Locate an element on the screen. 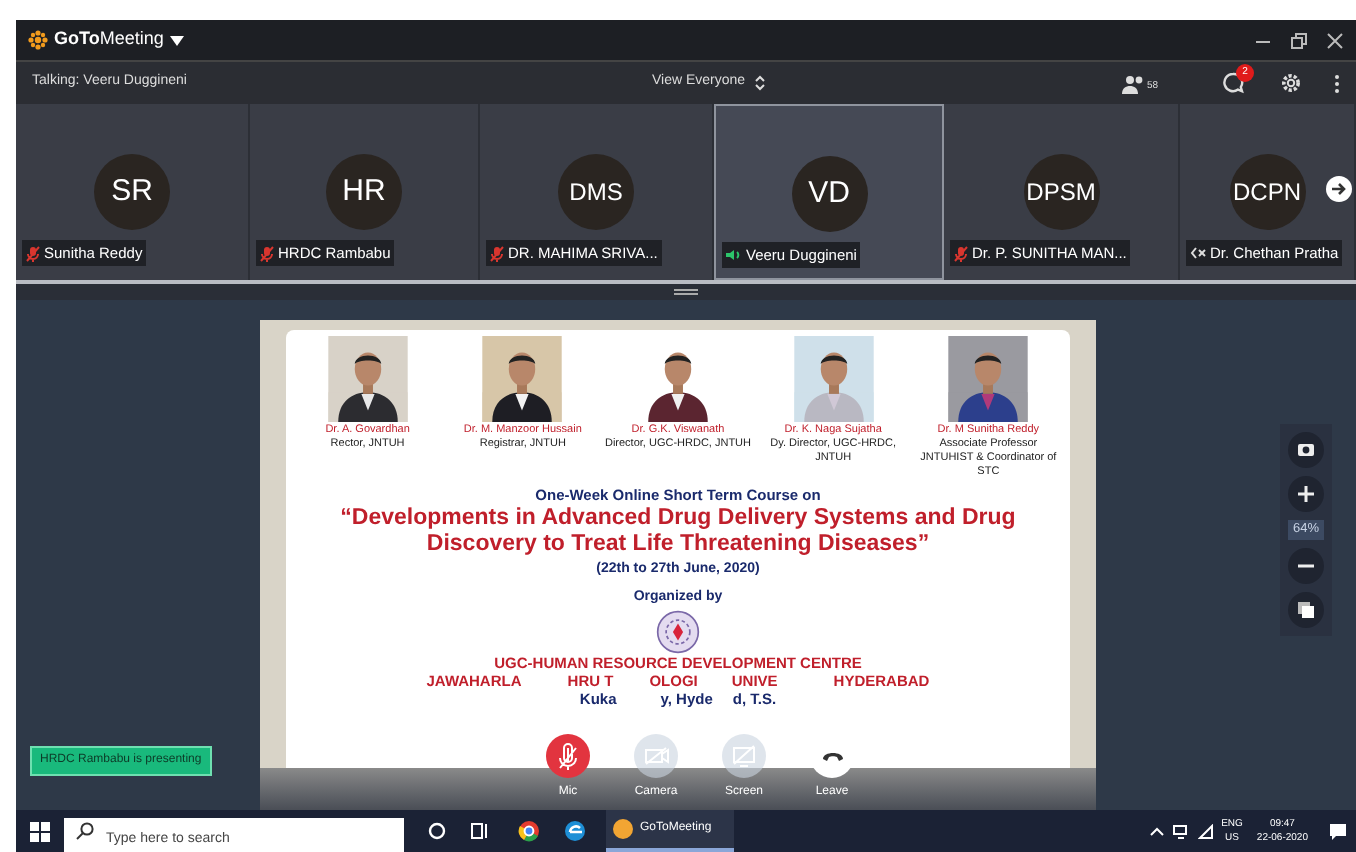 This screenshot has height=852, width=1356. network-icon is located at coordinates (1180, 831).